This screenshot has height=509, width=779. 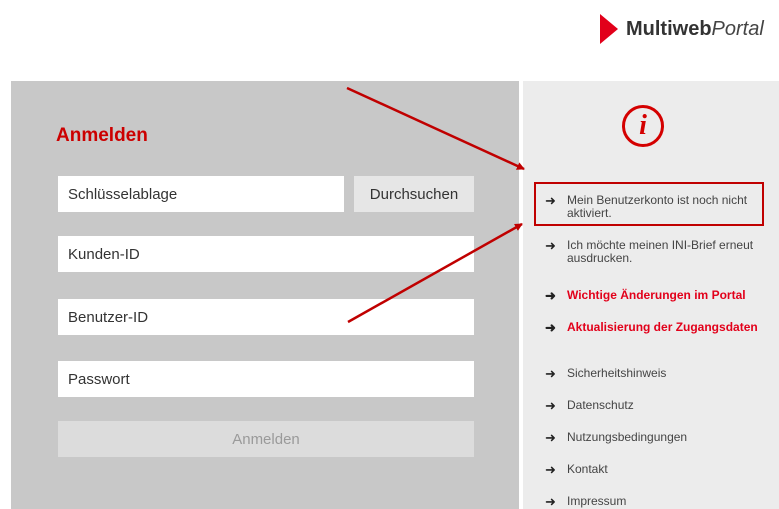 I want to click on annotation-arrow-lower, so click(x=435, y=273).